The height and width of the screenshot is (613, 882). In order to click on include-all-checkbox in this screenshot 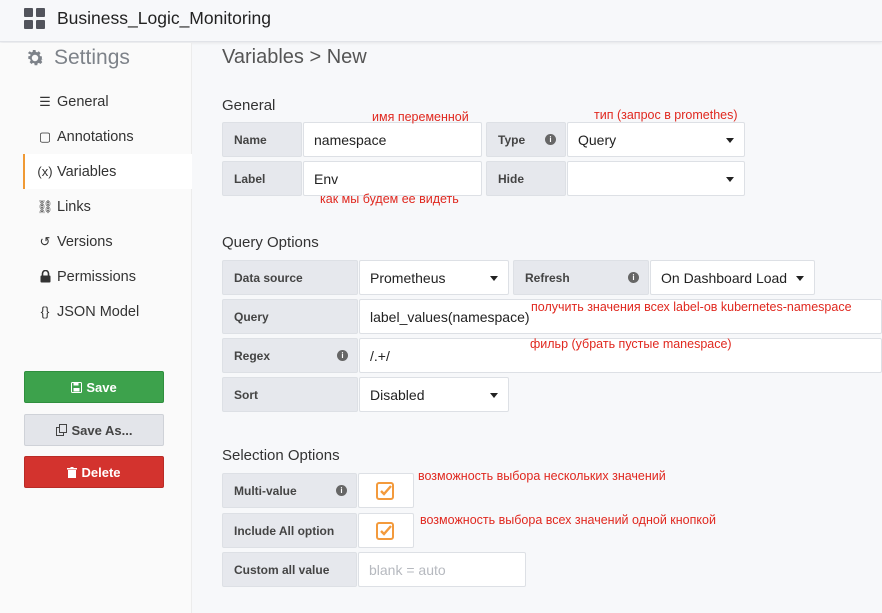, I will do `click(386, 530)`.